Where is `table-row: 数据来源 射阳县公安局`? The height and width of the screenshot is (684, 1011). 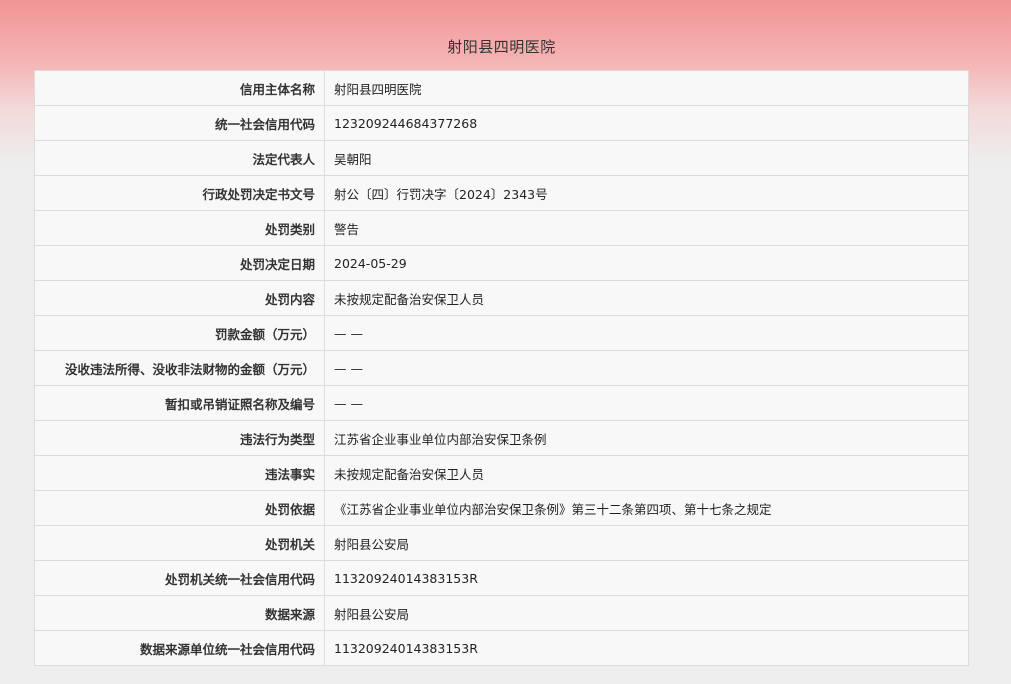 table-row: 数据来源 射阳县公安局 is located at coordinates (501, 613).